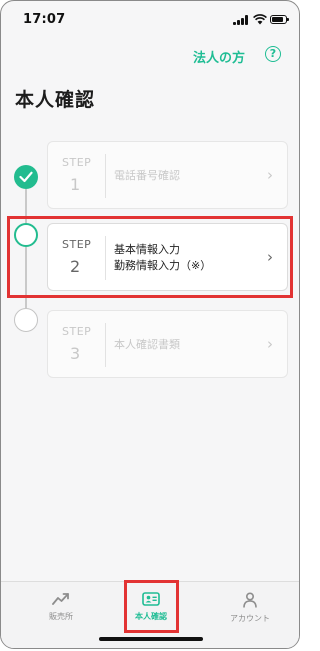 The image size is (320, 651). What do you see at coordinates (150, 19) in the screenshot?
I see `status-bar: 17:07` at bounding box center [150, 19].